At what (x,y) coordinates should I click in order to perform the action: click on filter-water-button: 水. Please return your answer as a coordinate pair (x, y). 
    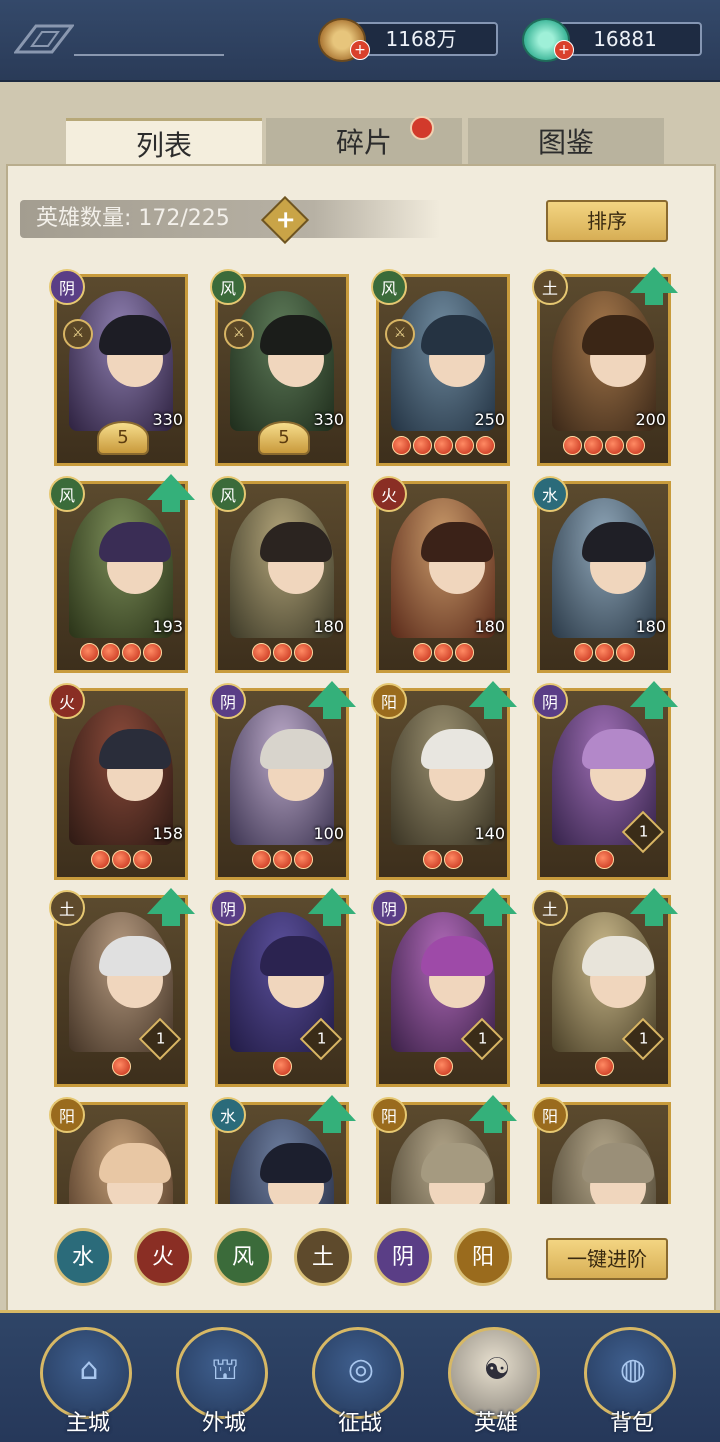
    Looking at the image, I should click on (83, 1257).